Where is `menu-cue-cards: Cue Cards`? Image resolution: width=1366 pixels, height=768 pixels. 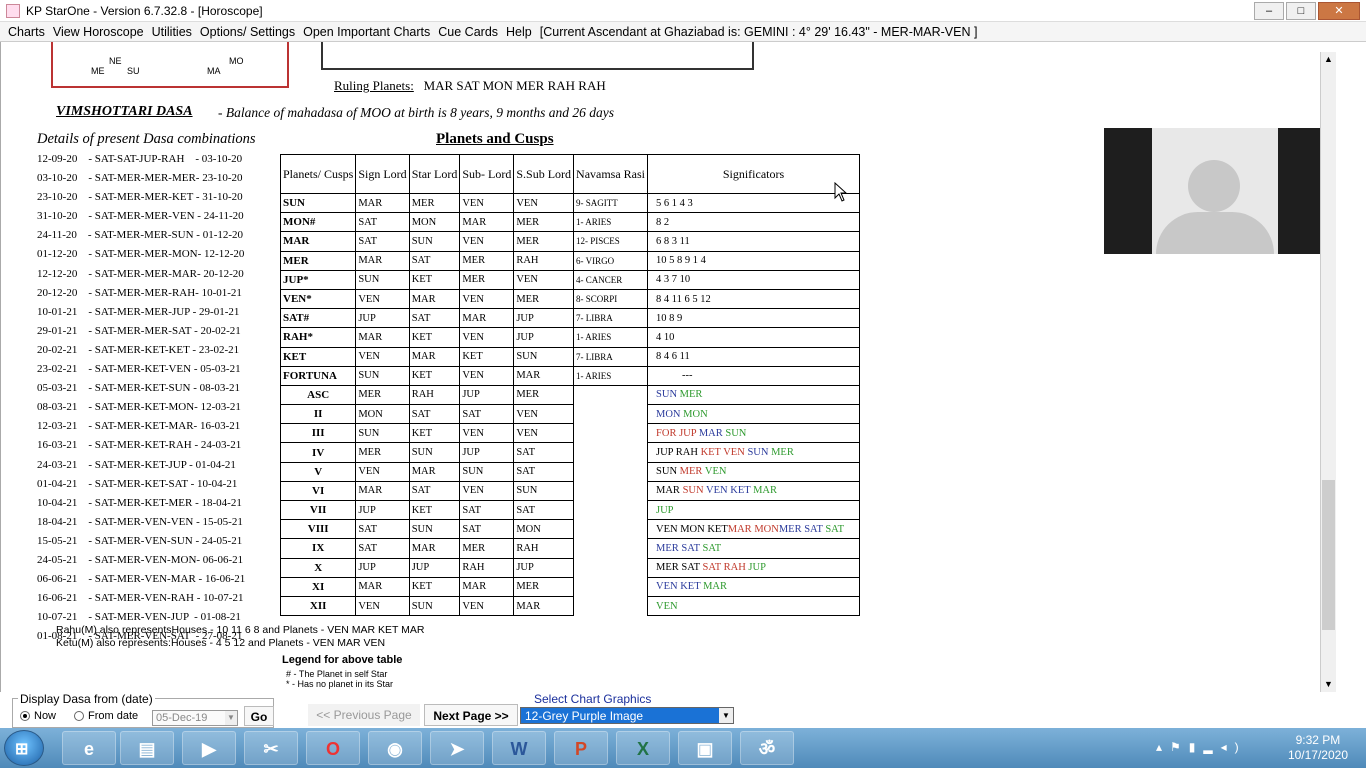
menu-cue-cards: Cue Cards is located at coordinates (468, 32).